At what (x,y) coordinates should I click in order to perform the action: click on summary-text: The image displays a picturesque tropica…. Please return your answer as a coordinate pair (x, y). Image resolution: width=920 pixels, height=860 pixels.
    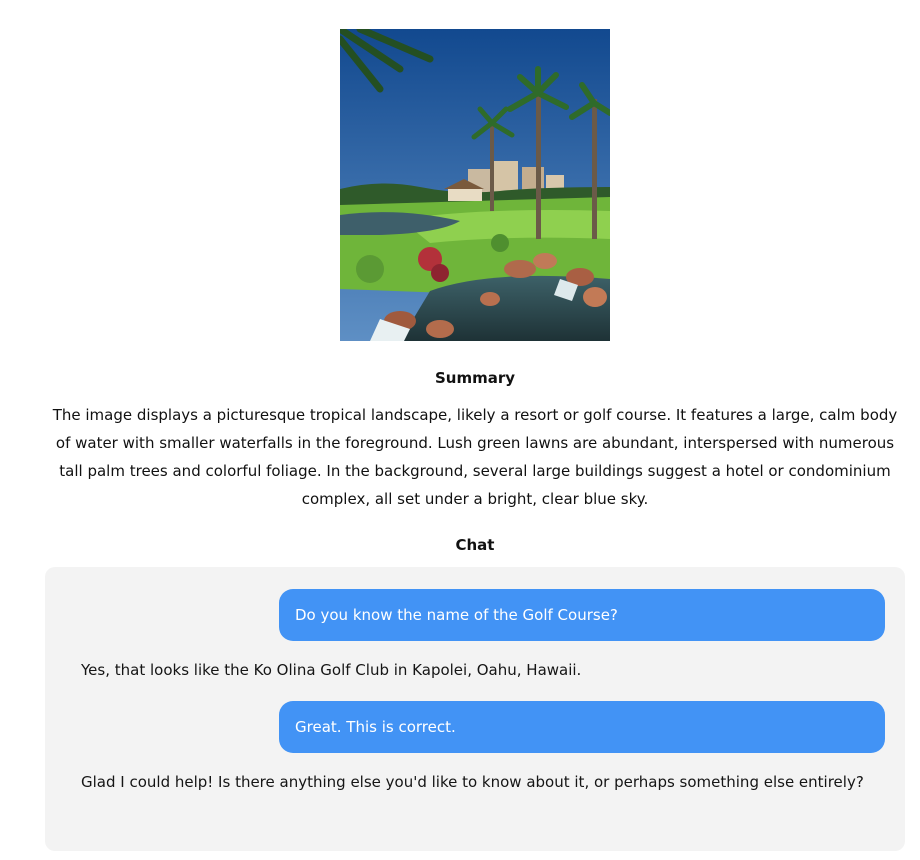
    Looking at the image, I should click on (475, 457).